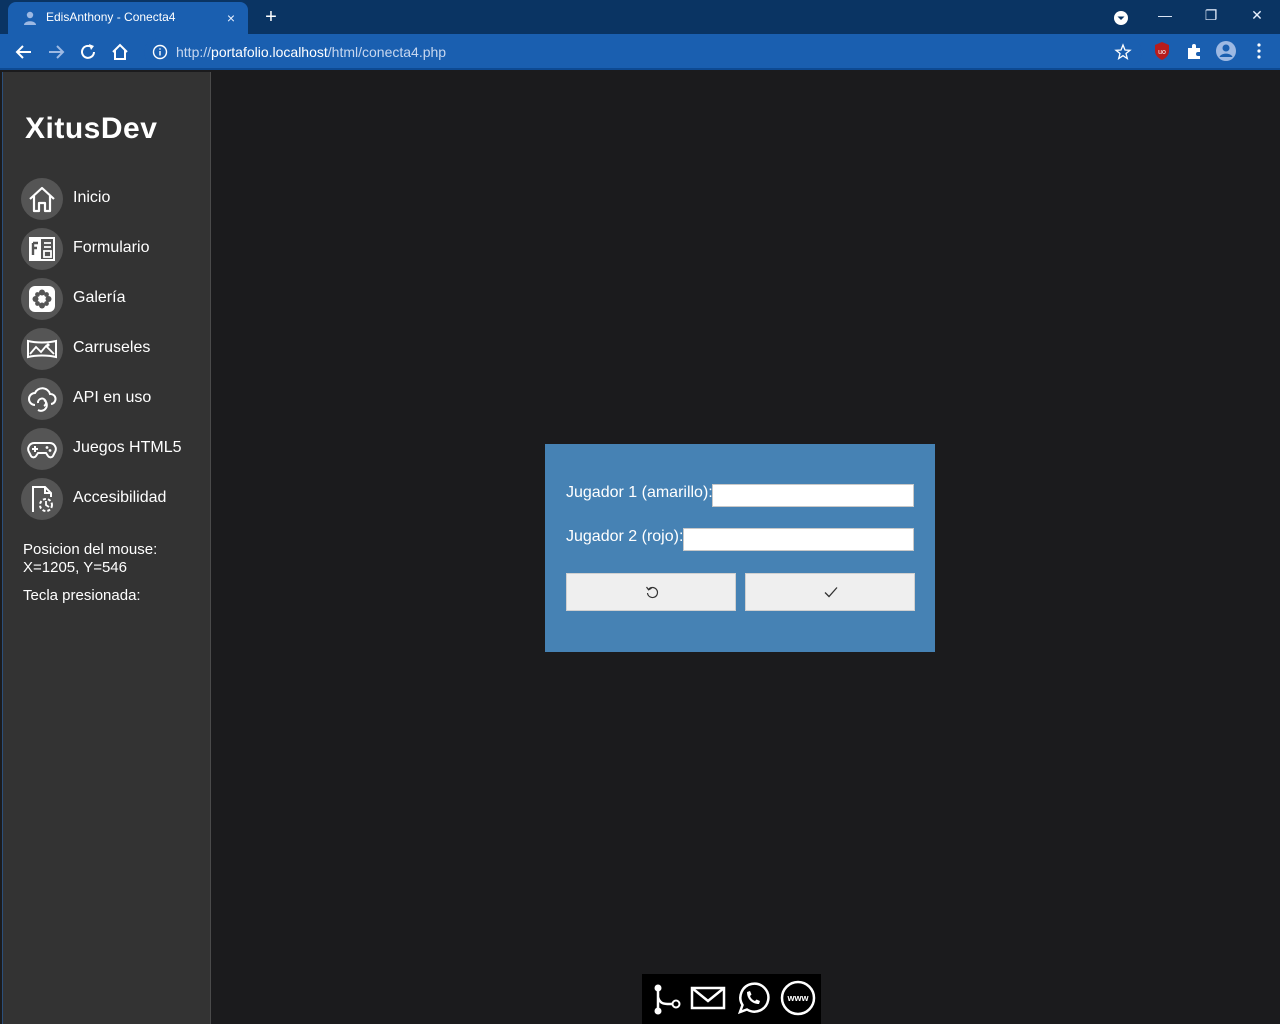  What do you see at coordinates (1121, 18) in the screenshot?
I see `tab-search-icon` at bounding box center [1121, 18].